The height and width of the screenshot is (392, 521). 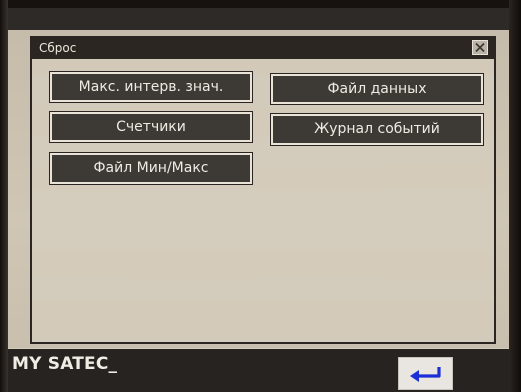 I want to click on max-interval-values-label: Макс. интерв. знач., so click(x=151, y=87).